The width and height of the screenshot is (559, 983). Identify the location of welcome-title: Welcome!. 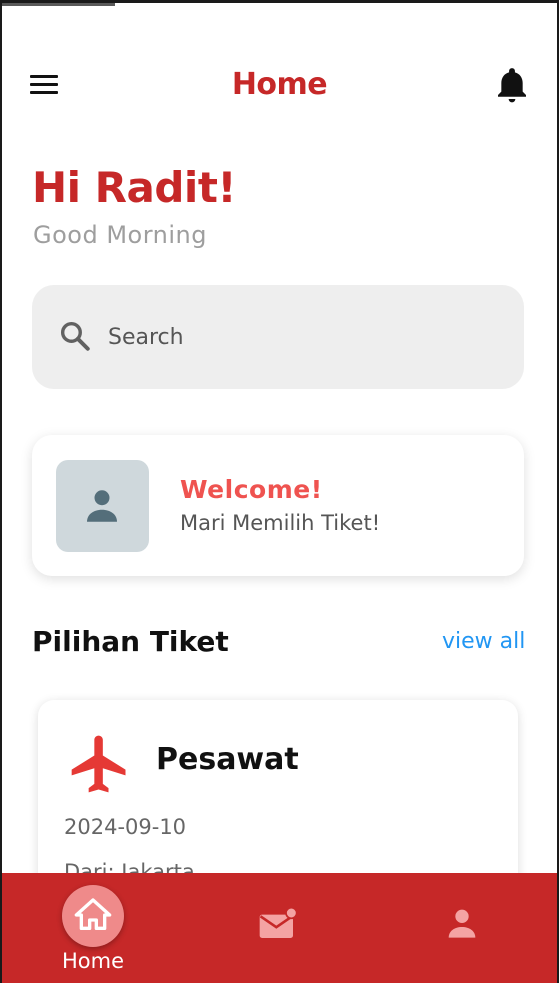
(251, 489).